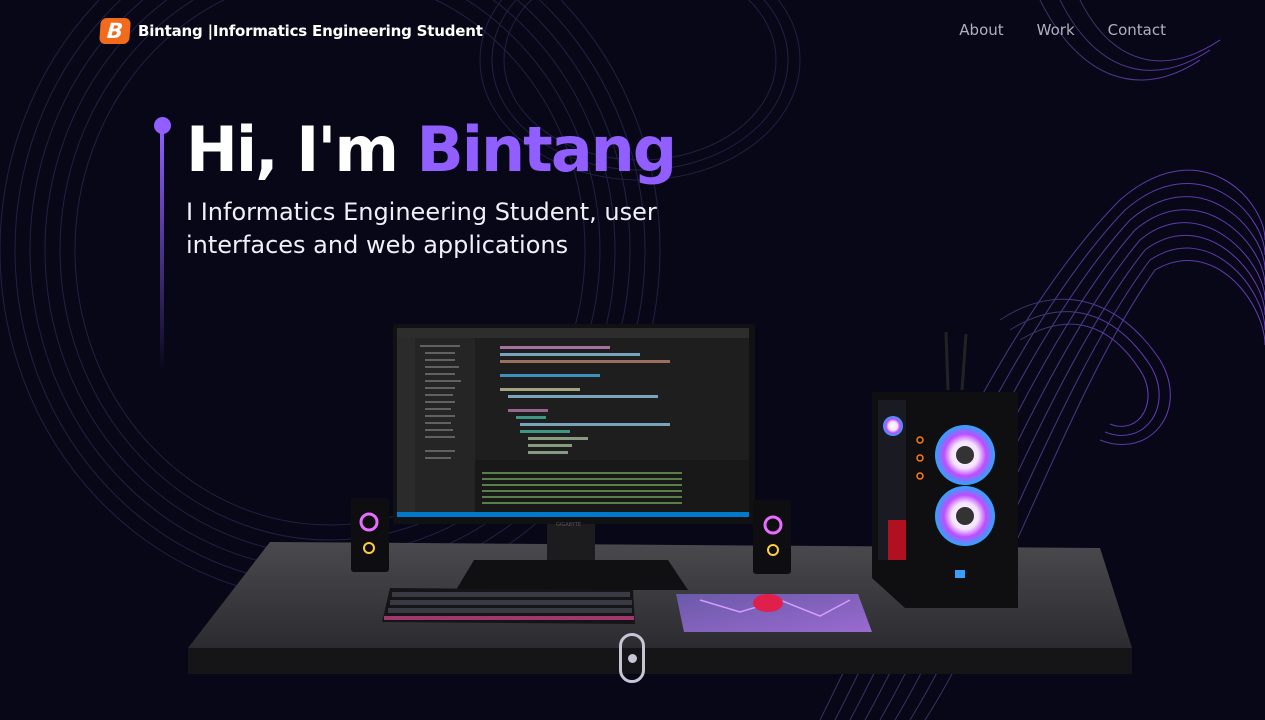  What do you see at coordinates (370, 535) in the screenshot?
I see `left-speaker` at bounding box center [370, 535].